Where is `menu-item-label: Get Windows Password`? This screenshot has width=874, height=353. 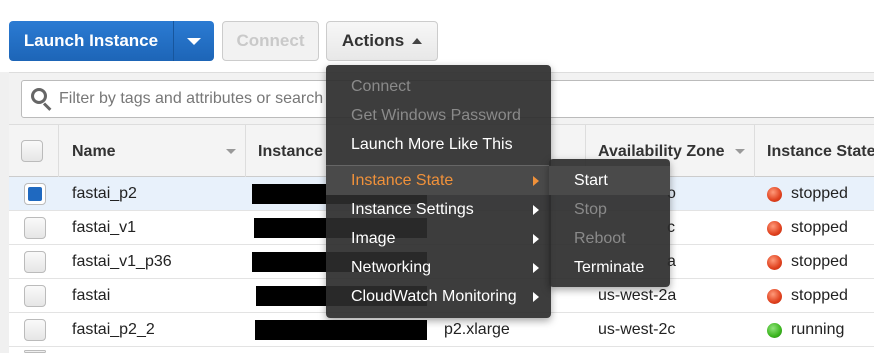
menu-item-label: Get Windows Password is located at coordinates (436, 115).